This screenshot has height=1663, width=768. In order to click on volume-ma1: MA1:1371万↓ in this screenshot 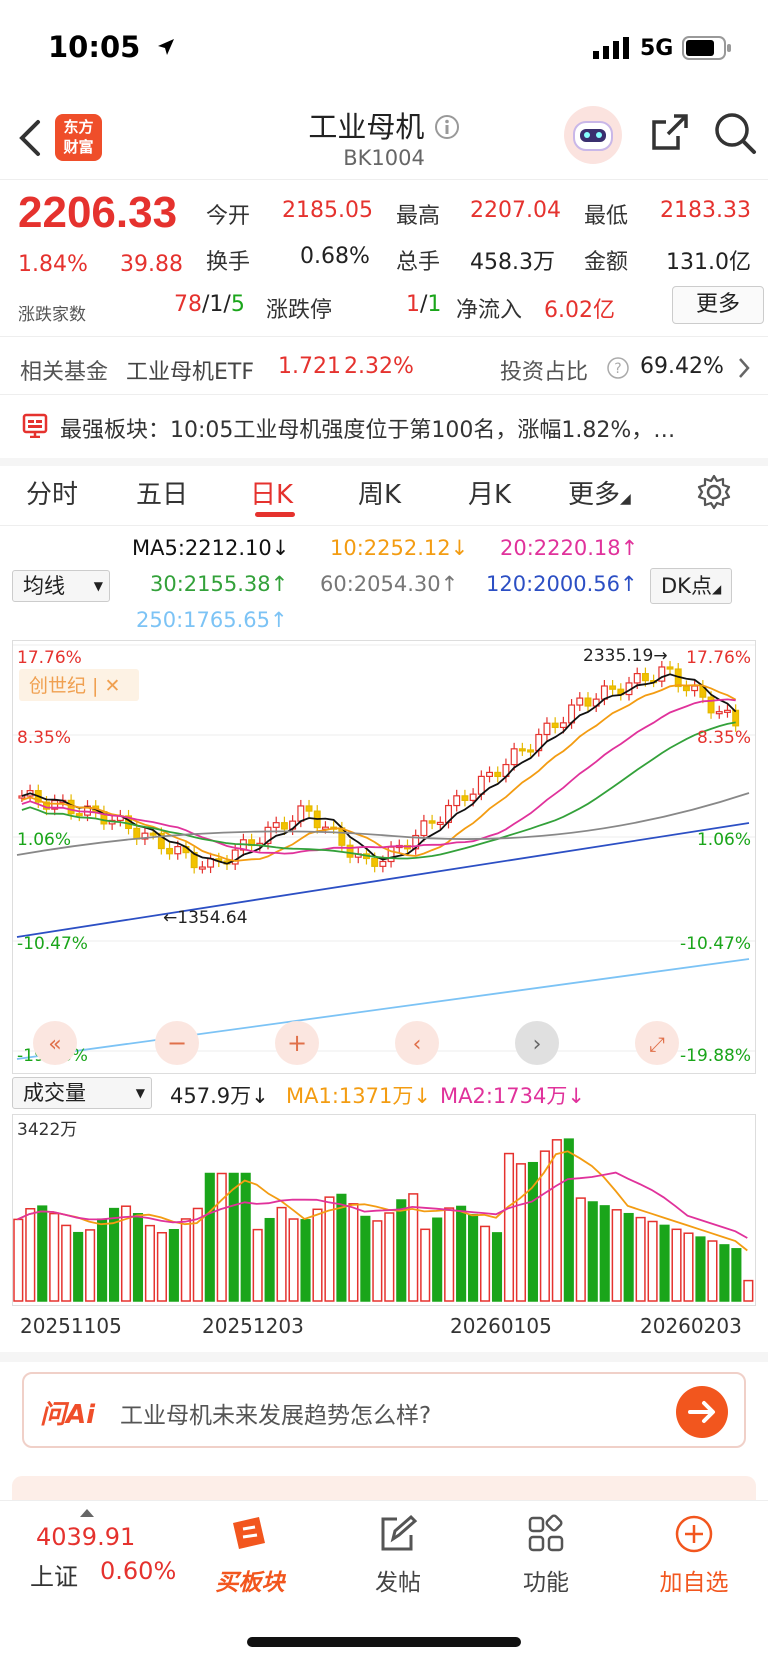, I will do `click(358, 1096)`.